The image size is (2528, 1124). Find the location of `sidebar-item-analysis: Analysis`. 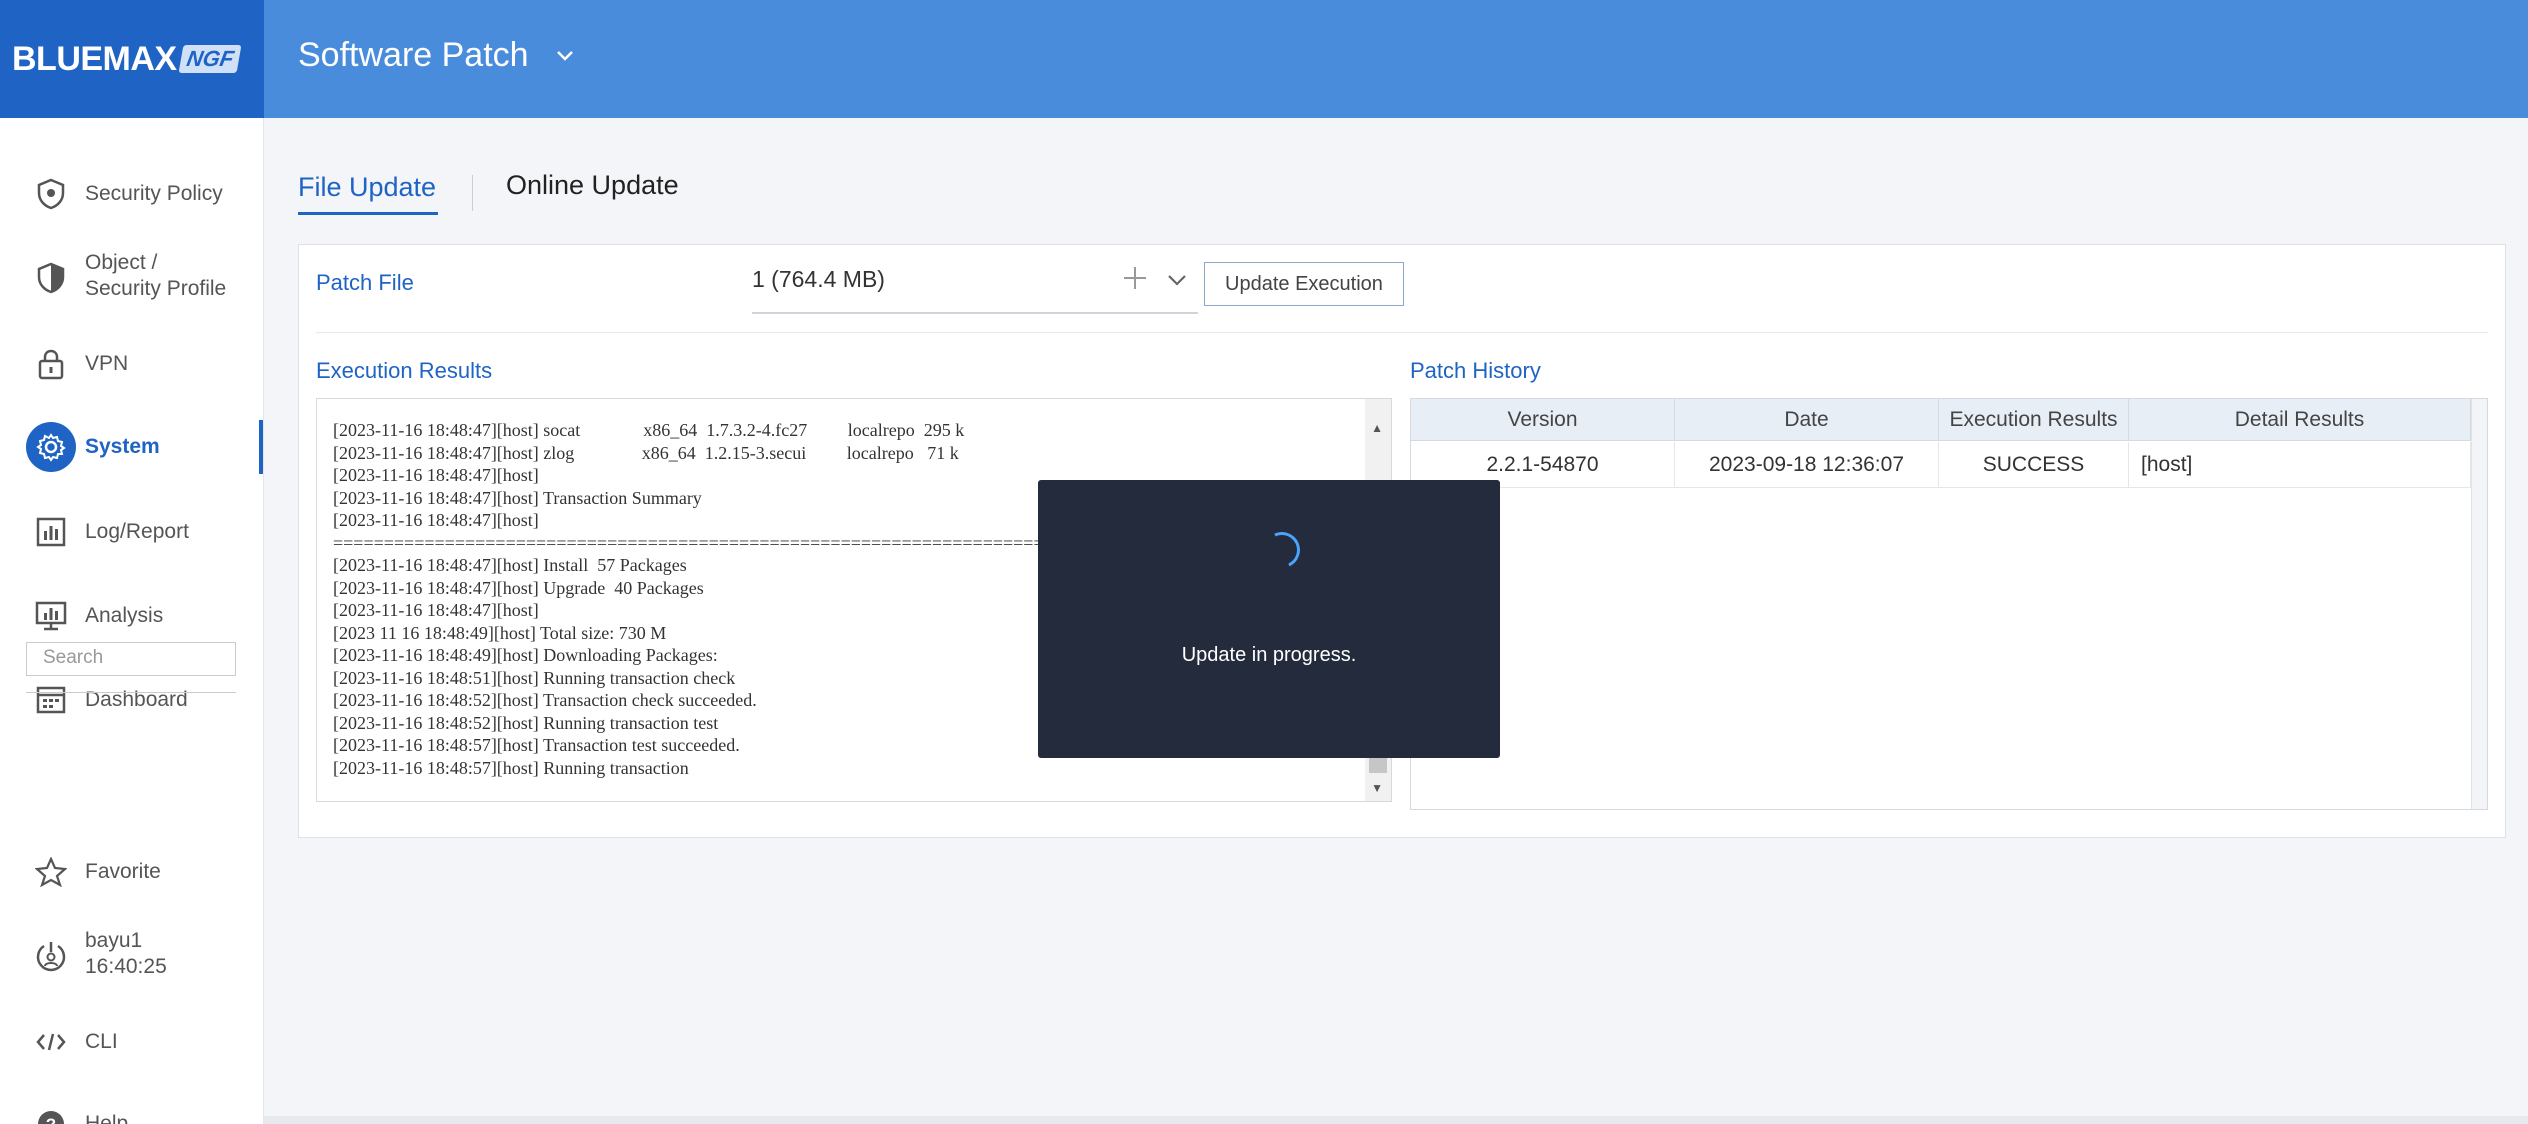

sidebar-item-analysis: Analysis is located at coordinates (132, 616).